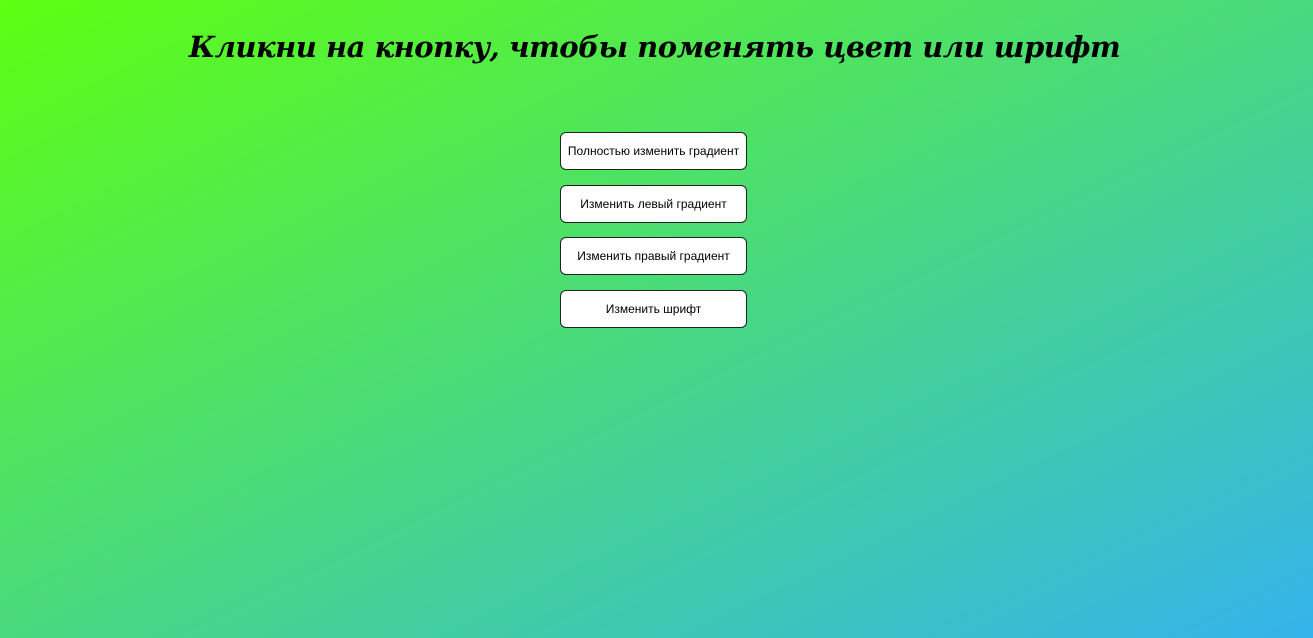  What do you see at coordinates (653, 151) in the screenshot?
I see `change-full-gradient-button: Полностью изменить градиент` at bounding box center [653, 151].